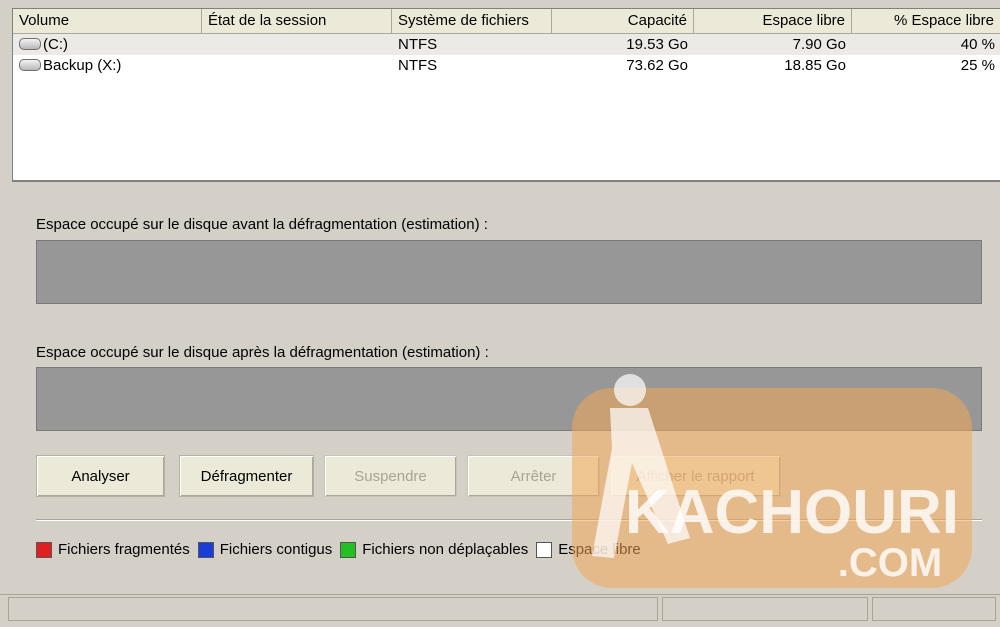 The height and width of the screenshot is (627, 1000). I want to click on legend-label: Fichiers fragmentés, so click(124, 549).